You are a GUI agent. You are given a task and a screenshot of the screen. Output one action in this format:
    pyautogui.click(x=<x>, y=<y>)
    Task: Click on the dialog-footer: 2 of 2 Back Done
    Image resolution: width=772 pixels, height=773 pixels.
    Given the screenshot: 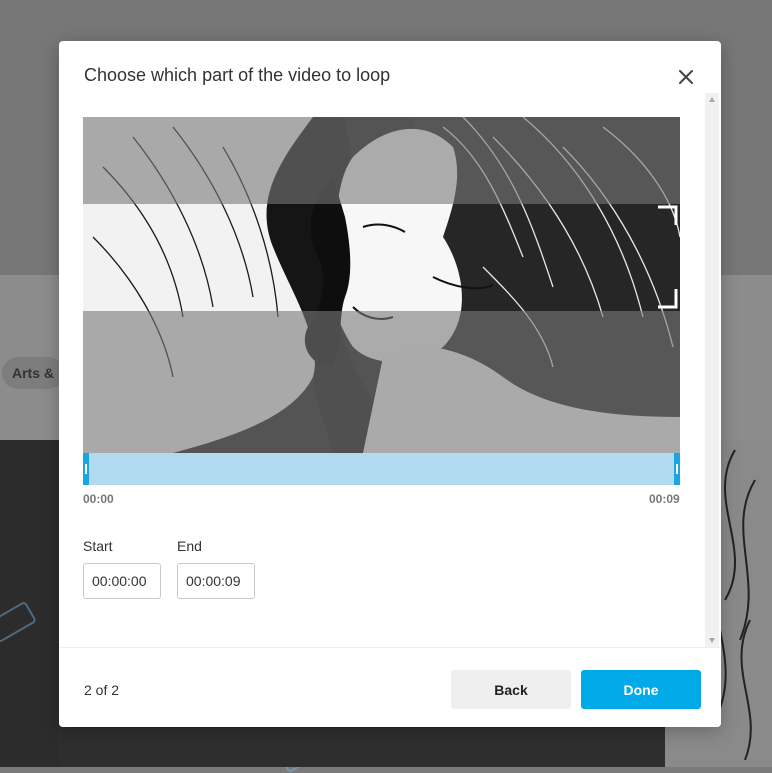 What is the action you would take?
    pyautogui.click(x=390, y=687)
    